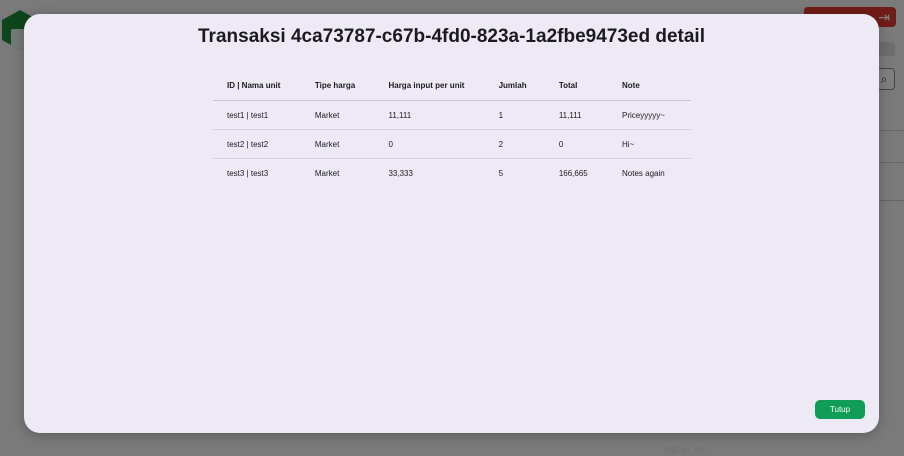 The image size is (904, 456). What do you see at coordinates (514, 144) in the screenshot?
I see `cell-jumlah: 2` at bounding box center [514, 144].